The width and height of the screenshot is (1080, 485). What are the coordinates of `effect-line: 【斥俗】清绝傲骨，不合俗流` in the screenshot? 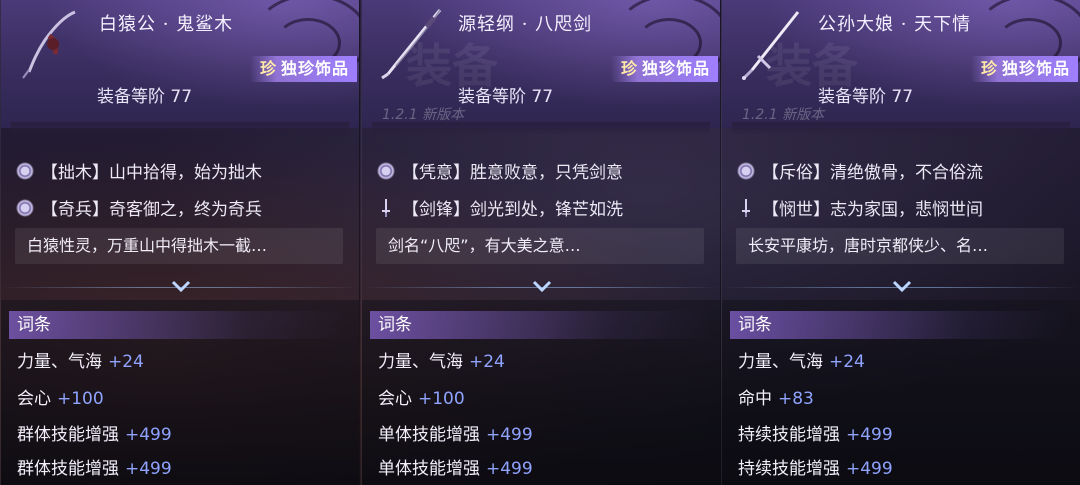 It's located at (906, 170).